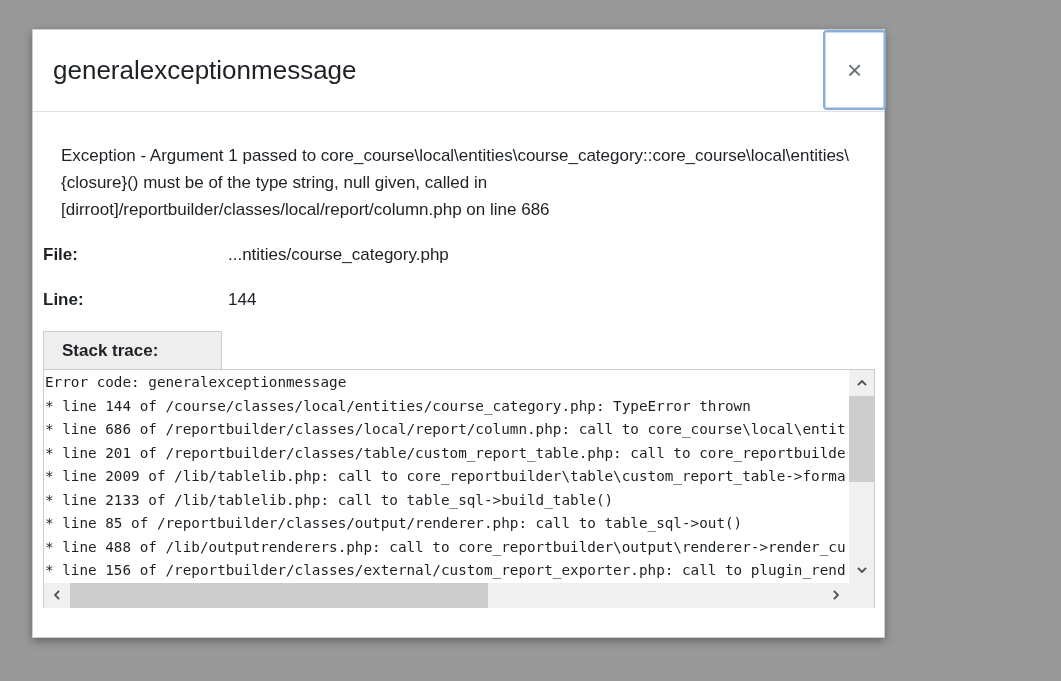 The image size is (1061, 681). Describe the element at coordinates (394, 524) in the screenshot. I see `stack-trace-line: * line 85 of /reportbuilder/classes/output/renderer.php: call to table_sql->out()` at that location.